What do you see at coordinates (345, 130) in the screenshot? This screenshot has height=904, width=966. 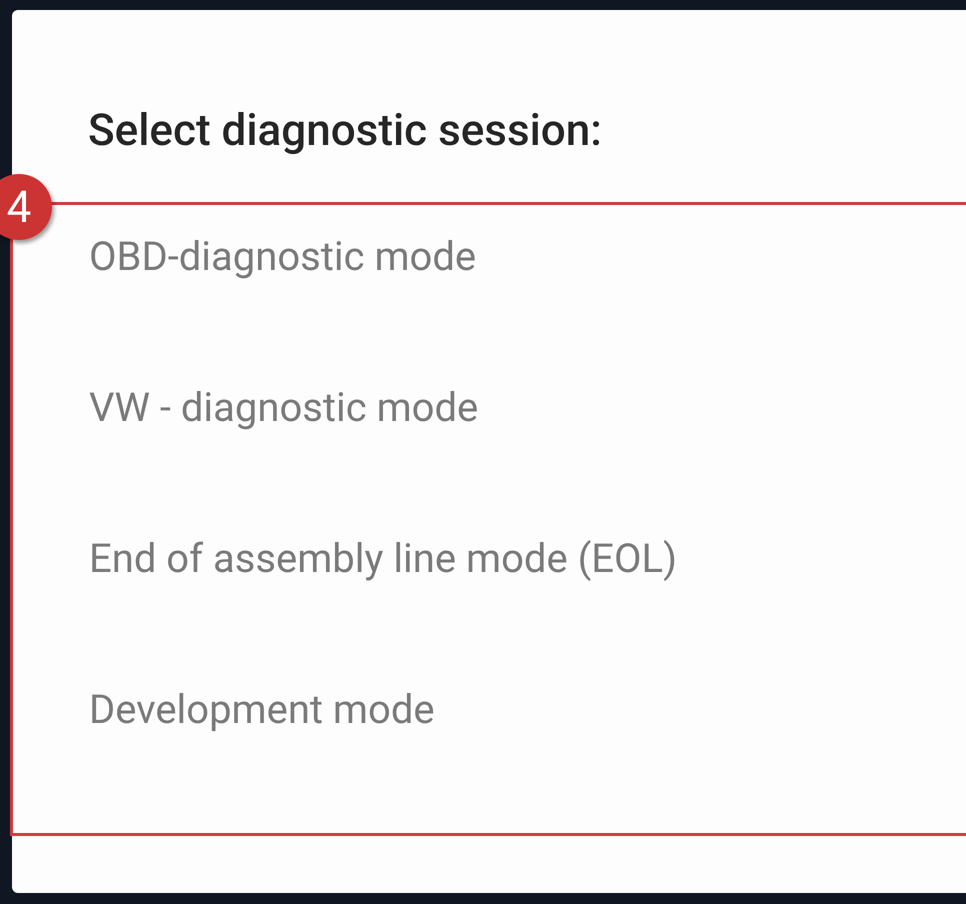 I see `dialog-title: Select diagnostic session:` at bounding box center [345, 130].